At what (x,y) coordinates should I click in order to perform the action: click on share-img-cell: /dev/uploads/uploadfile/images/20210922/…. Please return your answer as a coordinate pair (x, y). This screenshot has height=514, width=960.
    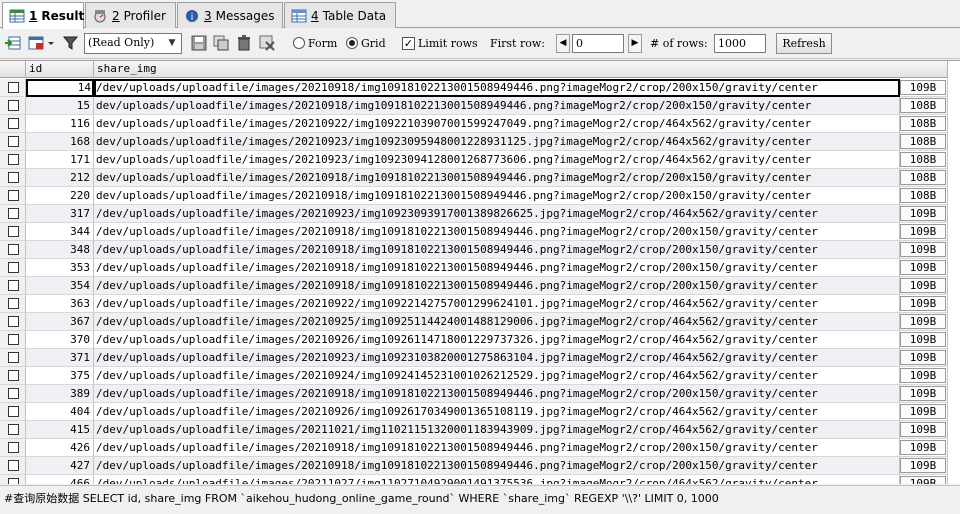
    Looking at the image, I should click on (497, 304).